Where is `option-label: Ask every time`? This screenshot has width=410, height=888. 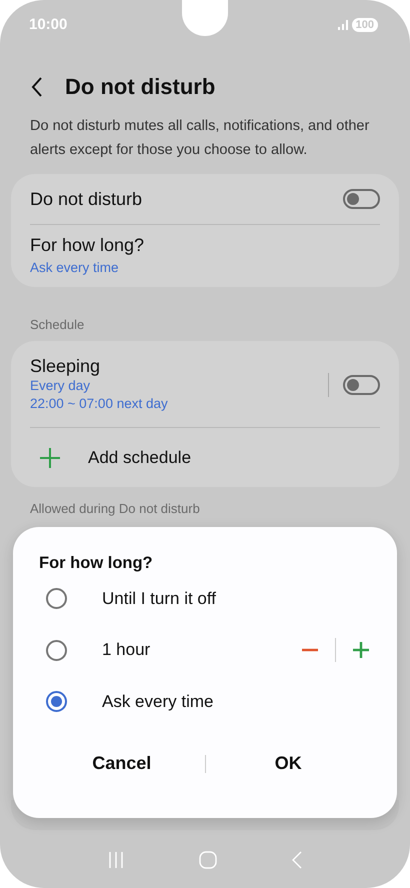 option-label: Ask every time is located at coordinates (158, 702).